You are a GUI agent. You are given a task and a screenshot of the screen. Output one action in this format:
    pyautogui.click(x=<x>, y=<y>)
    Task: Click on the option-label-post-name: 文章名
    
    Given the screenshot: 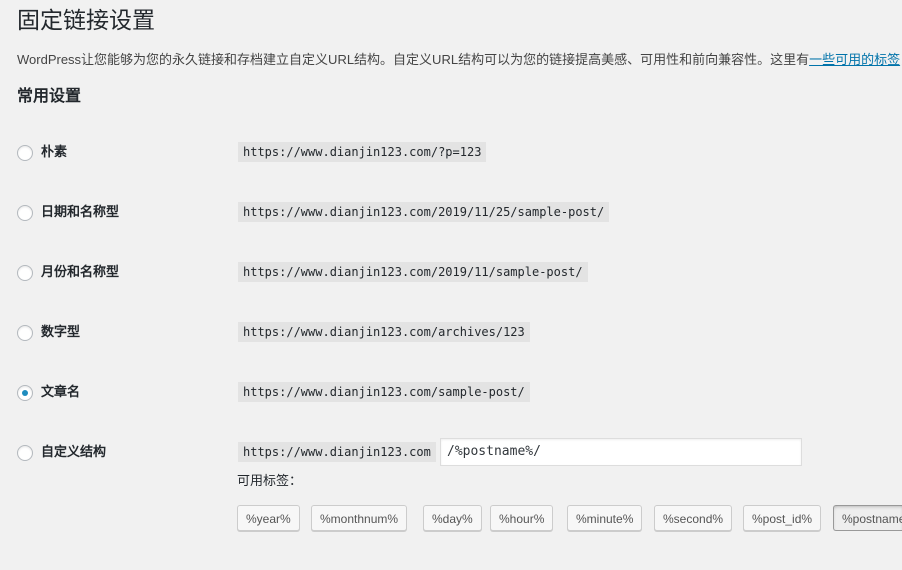 What is the action you would take?
    pyautogui.click(x=60, y=392)
    